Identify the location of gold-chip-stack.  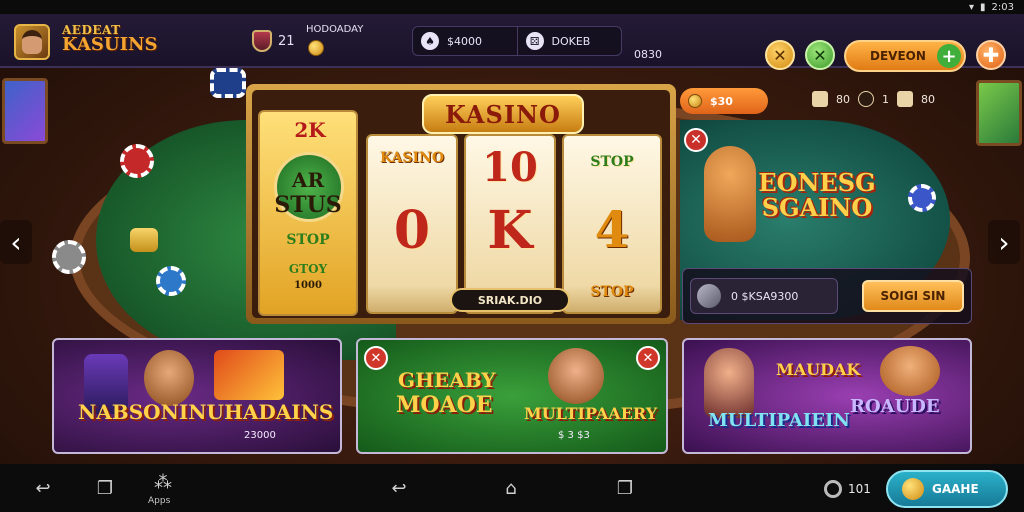
(144, 240).